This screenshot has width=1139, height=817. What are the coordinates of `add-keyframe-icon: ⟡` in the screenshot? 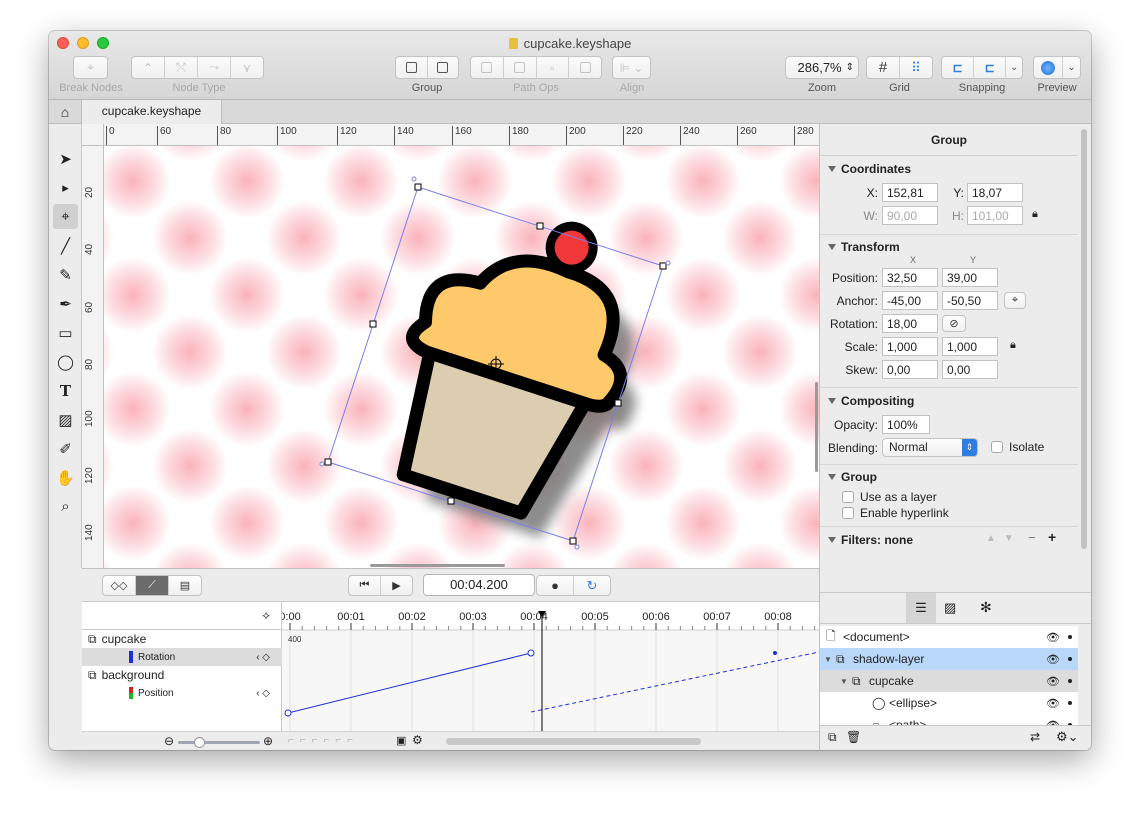 It's located at (182, 616).